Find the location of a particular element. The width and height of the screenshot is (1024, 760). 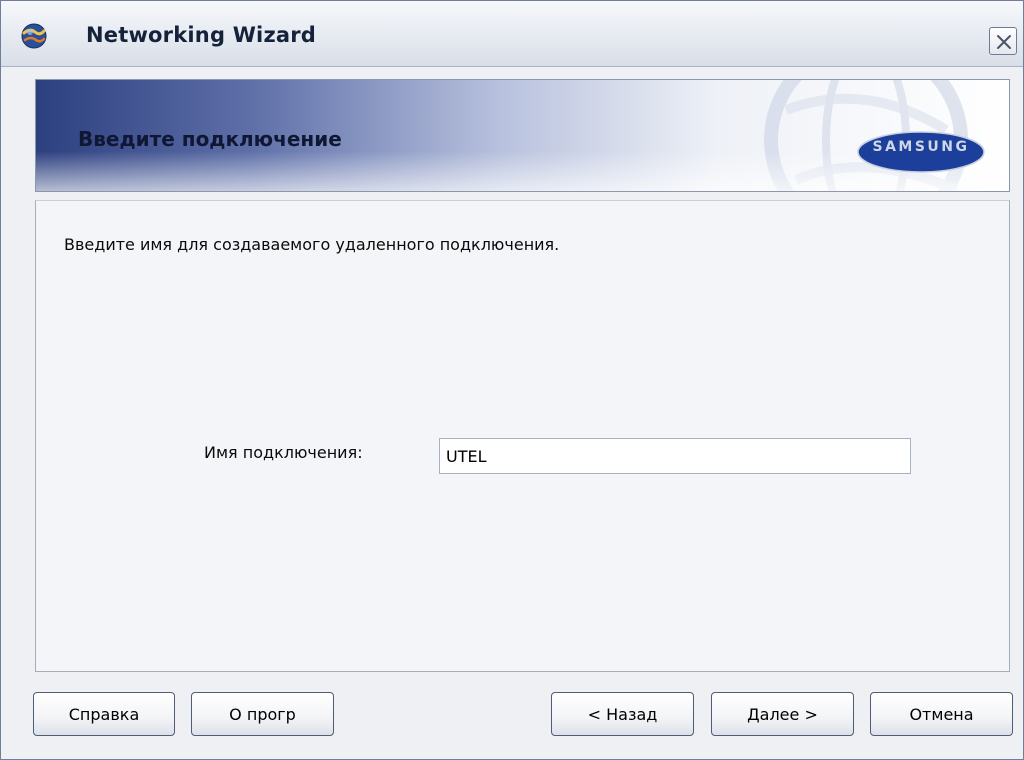

close-button is located at coordinates (1003, 41).